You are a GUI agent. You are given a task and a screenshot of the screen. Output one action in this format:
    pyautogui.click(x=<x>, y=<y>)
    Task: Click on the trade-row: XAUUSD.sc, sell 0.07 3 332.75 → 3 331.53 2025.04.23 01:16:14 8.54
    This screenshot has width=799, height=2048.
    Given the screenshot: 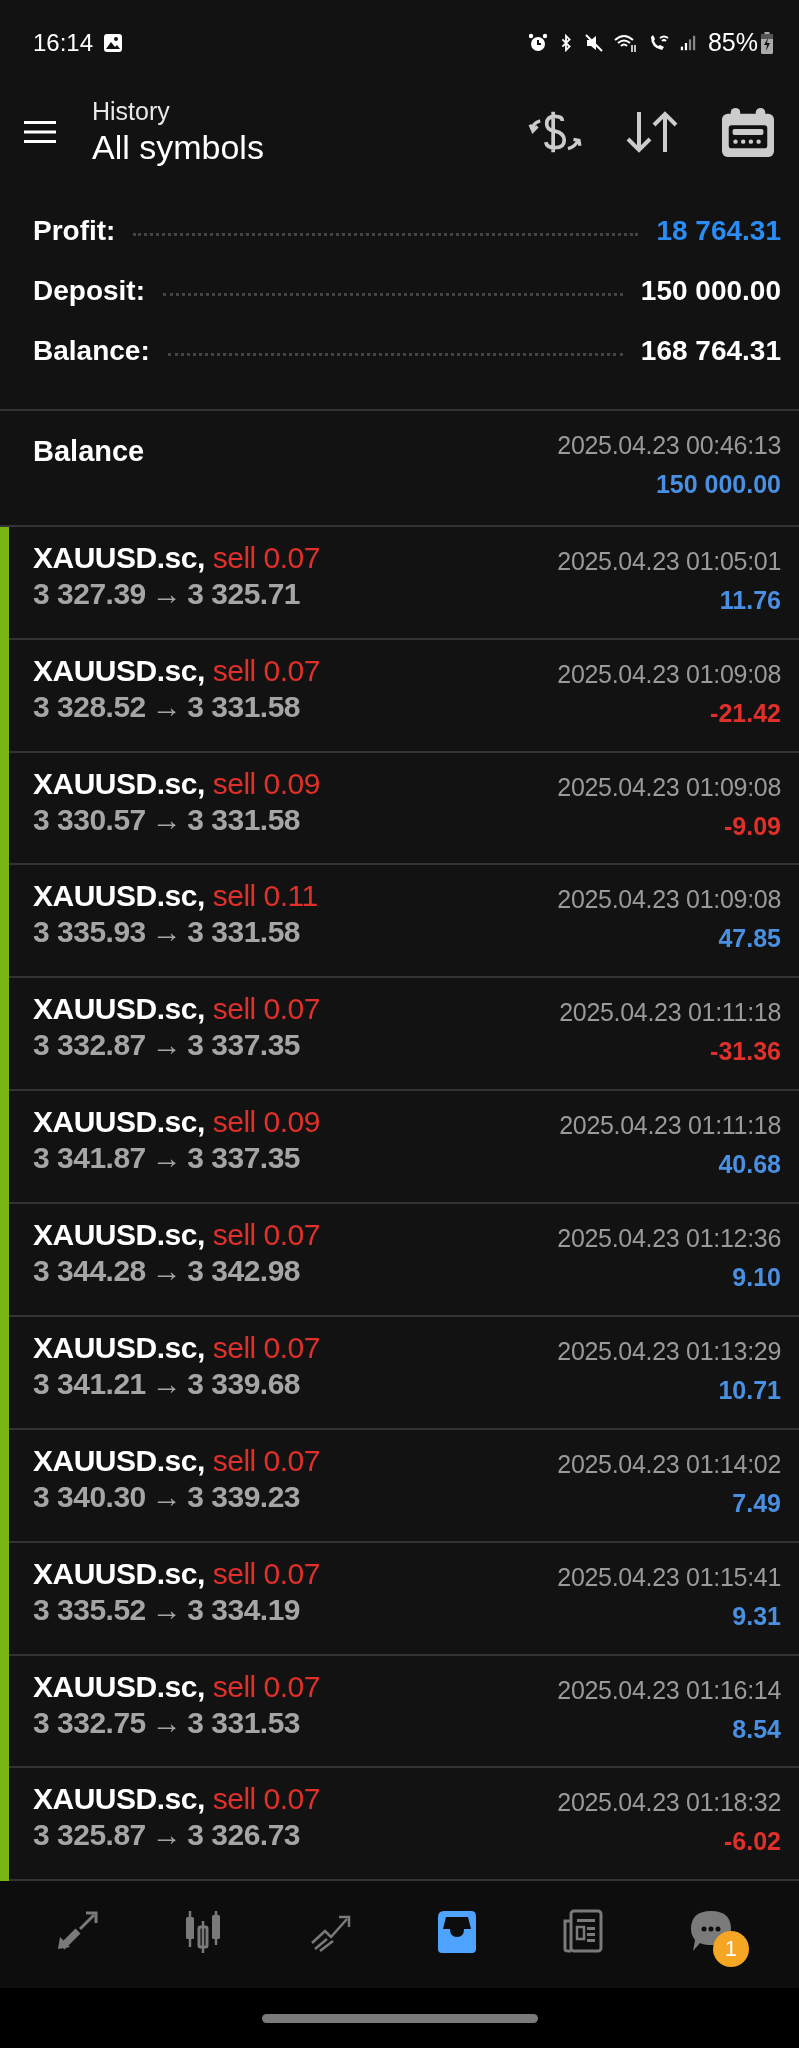 What is the action you would take?
    pyautogui.click(x=399, y=1712)
    